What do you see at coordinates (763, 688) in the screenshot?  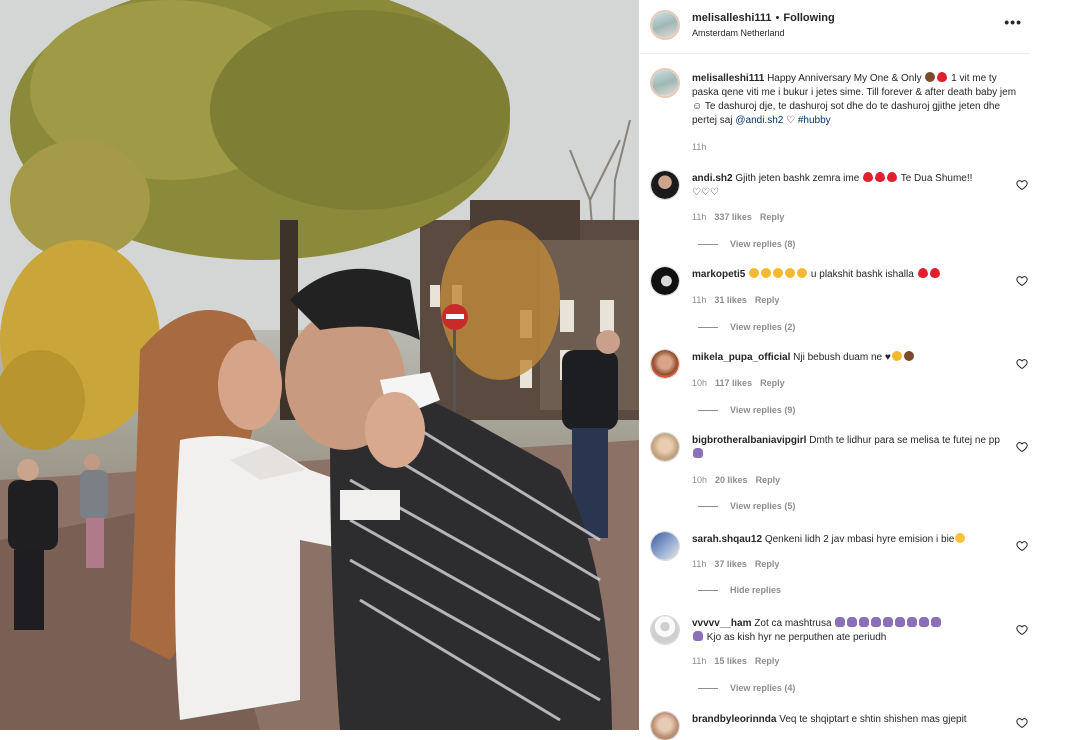 I see `view-replies-label: View replies (4)` at bounding box center [763, 688].